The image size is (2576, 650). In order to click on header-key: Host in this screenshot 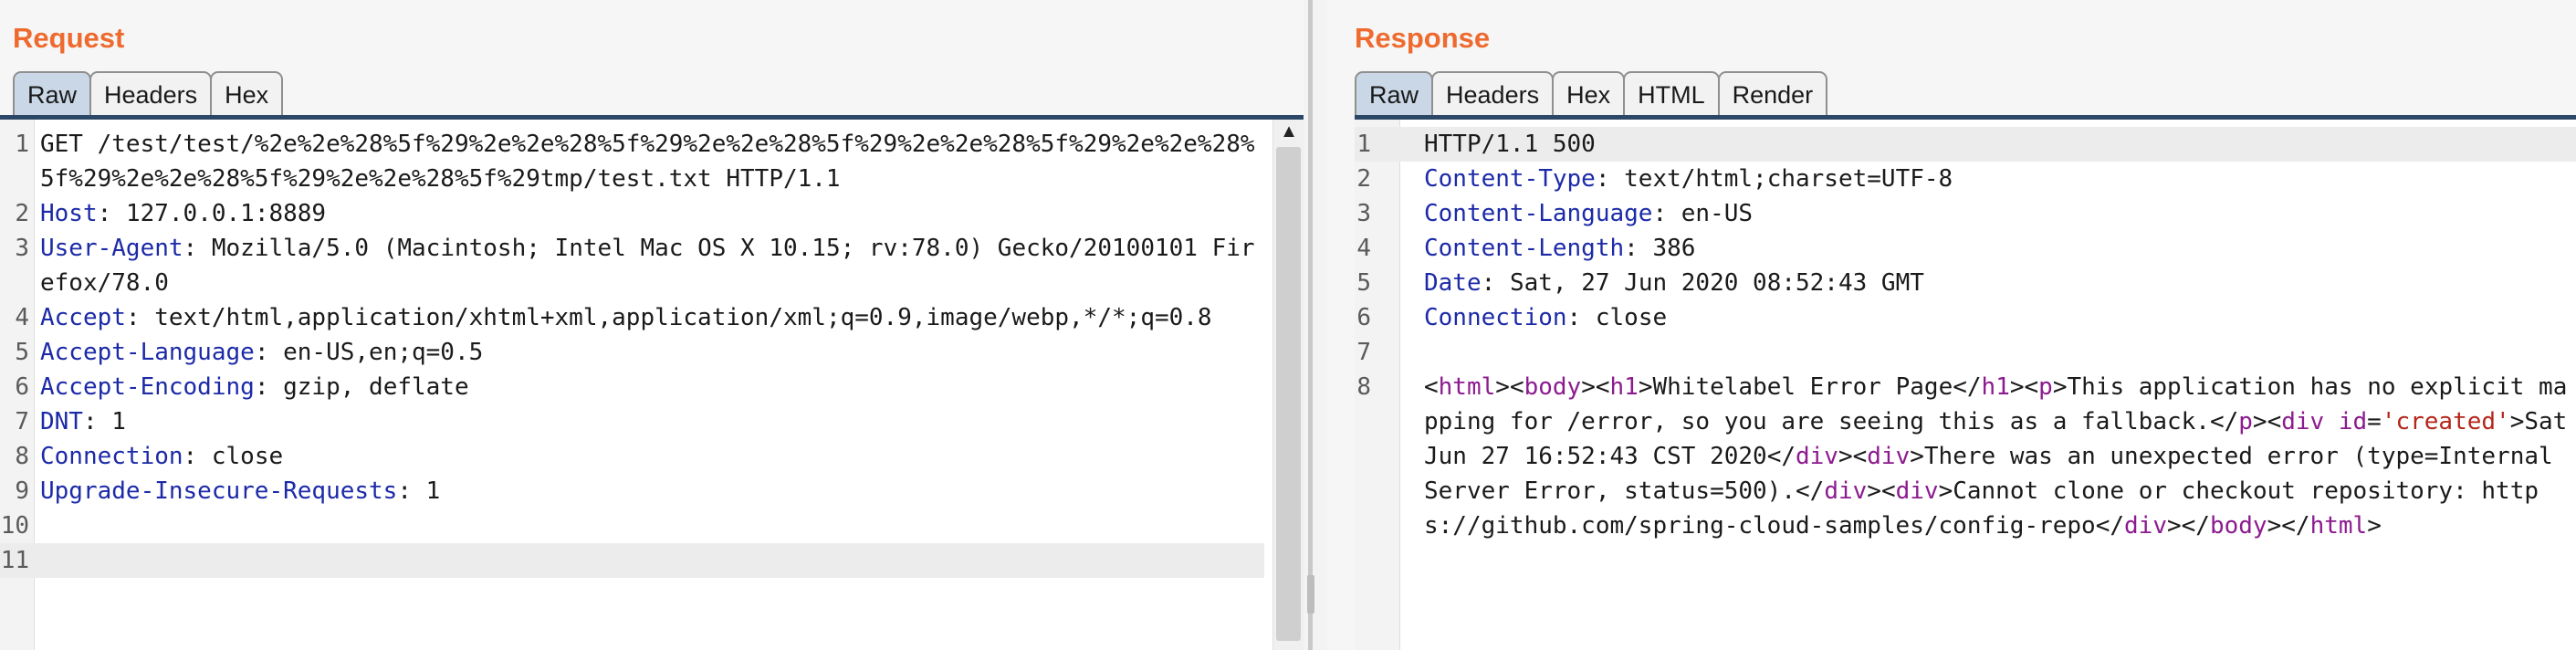, I will do `click(69, 213)`.